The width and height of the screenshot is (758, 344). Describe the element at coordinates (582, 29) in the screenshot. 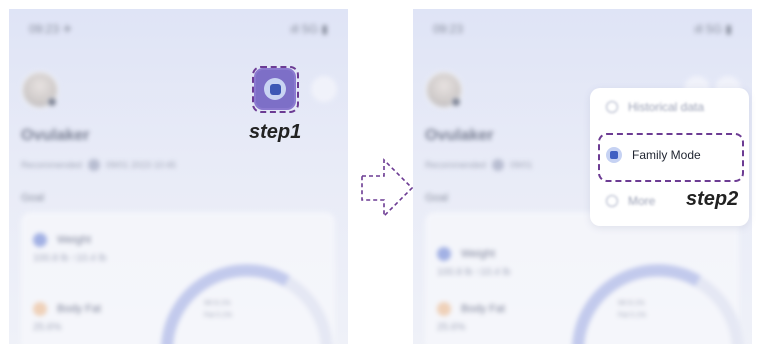

I see `status-bar: 09:23 ıll 5G ▮` at that location.